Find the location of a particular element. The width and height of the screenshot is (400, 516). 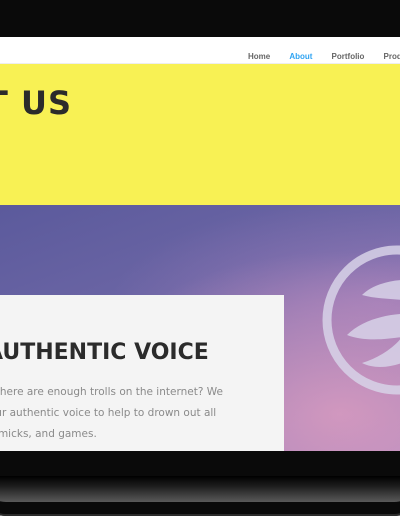

card-body-line: s, gimmicks, and games. is located at coordinates (48, 434).